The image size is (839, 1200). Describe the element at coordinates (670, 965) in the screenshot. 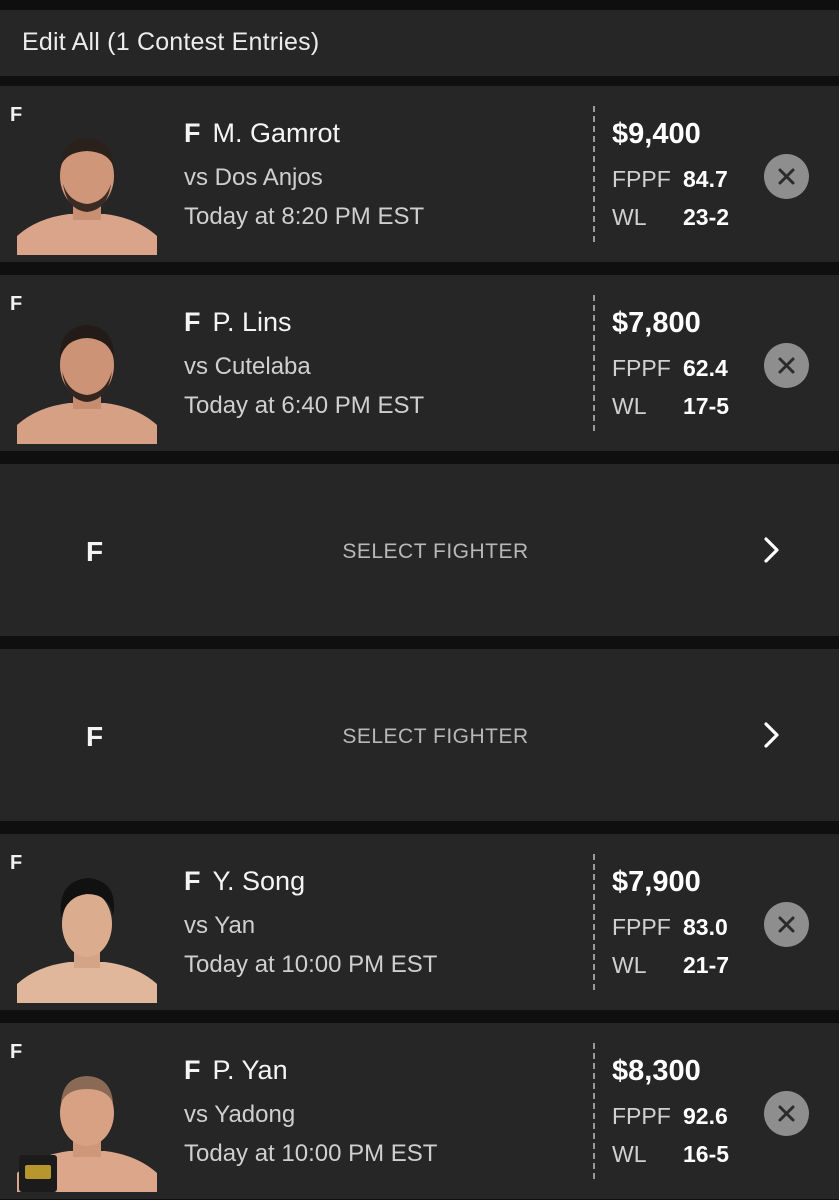

I see `wl-stat: WL 21-7` at that location.